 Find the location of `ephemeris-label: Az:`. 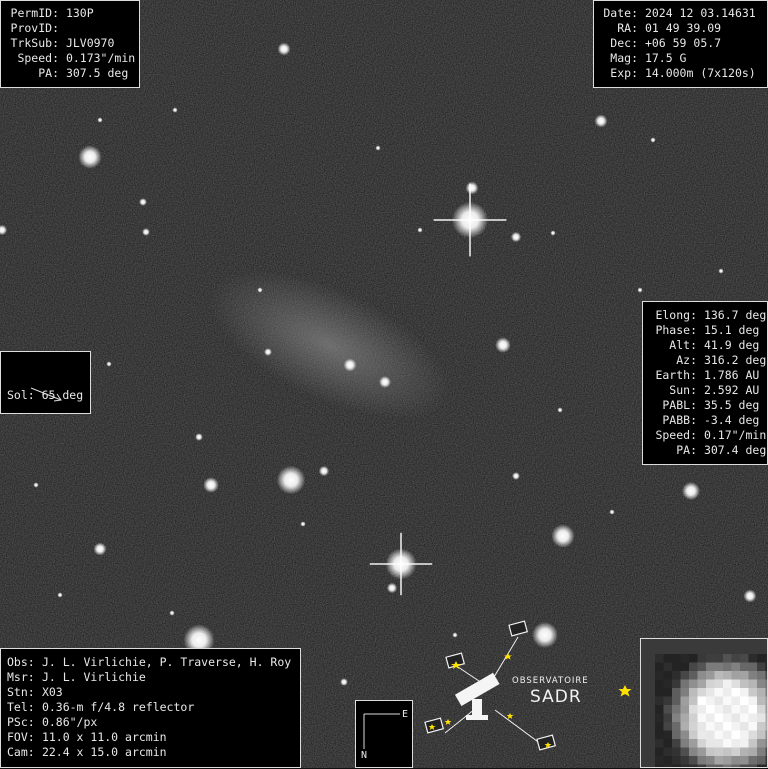

ephemeris-label: Az: is located at coordinates (686, 360).